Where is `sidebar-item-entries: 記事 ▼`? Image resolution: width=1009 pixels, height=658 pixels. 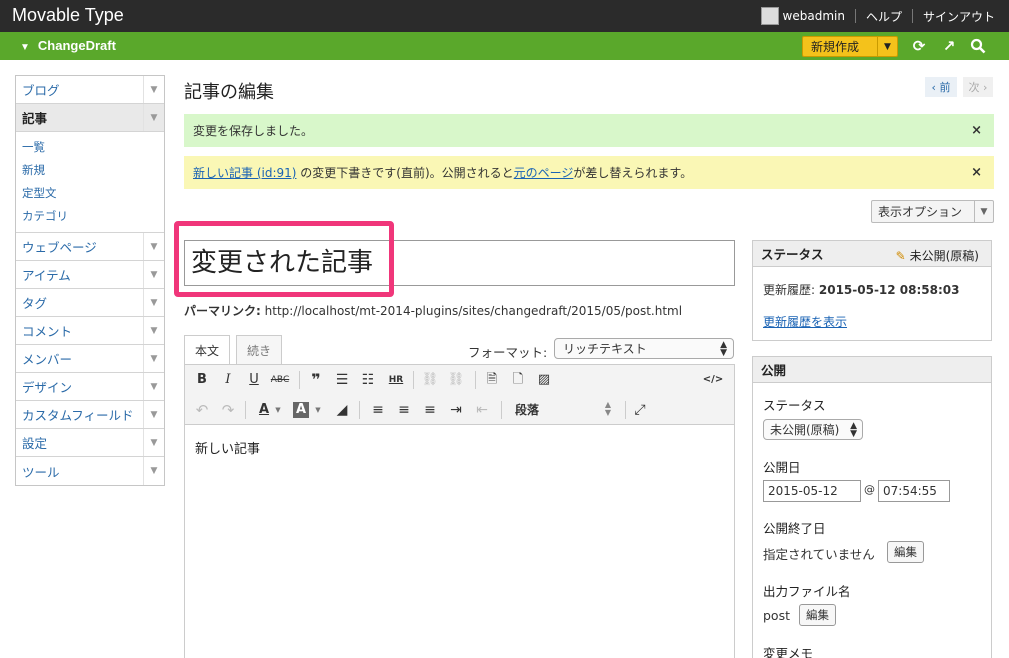 sidebar-item-entries: 記事 ▼ is located at coordinates (90, 118).